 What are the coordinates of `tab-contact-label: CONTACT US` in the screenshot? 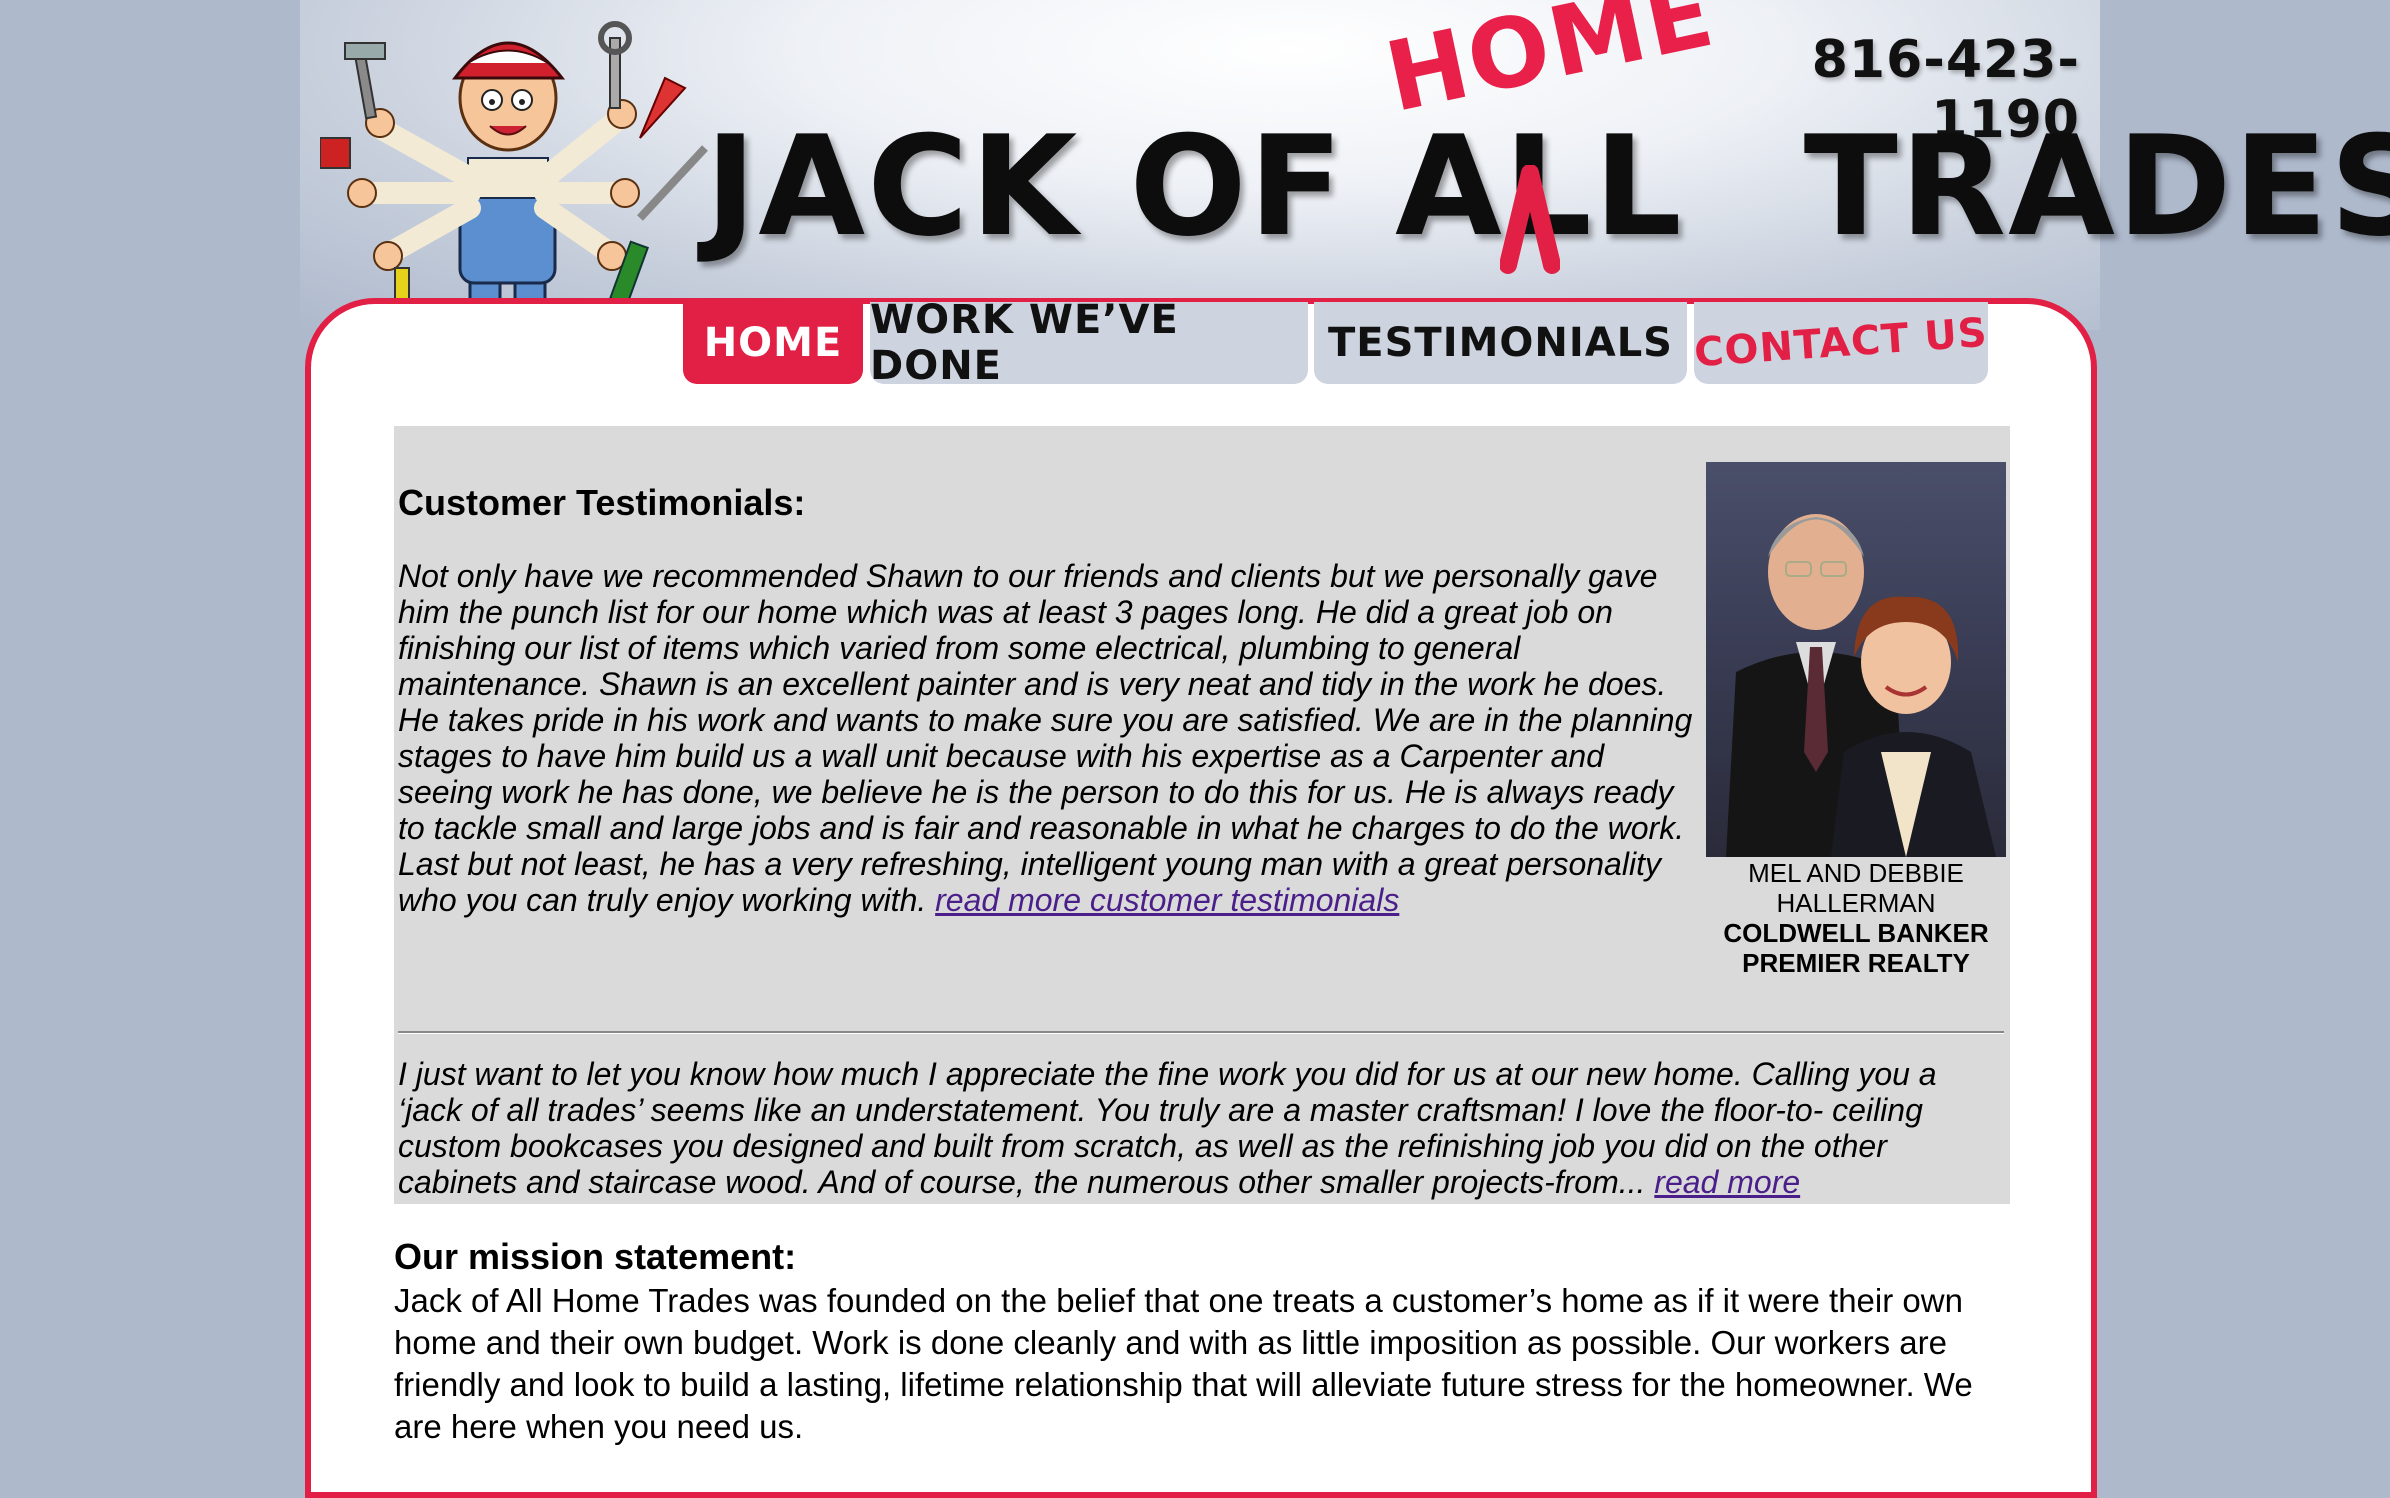 It's located at (1841, 343).